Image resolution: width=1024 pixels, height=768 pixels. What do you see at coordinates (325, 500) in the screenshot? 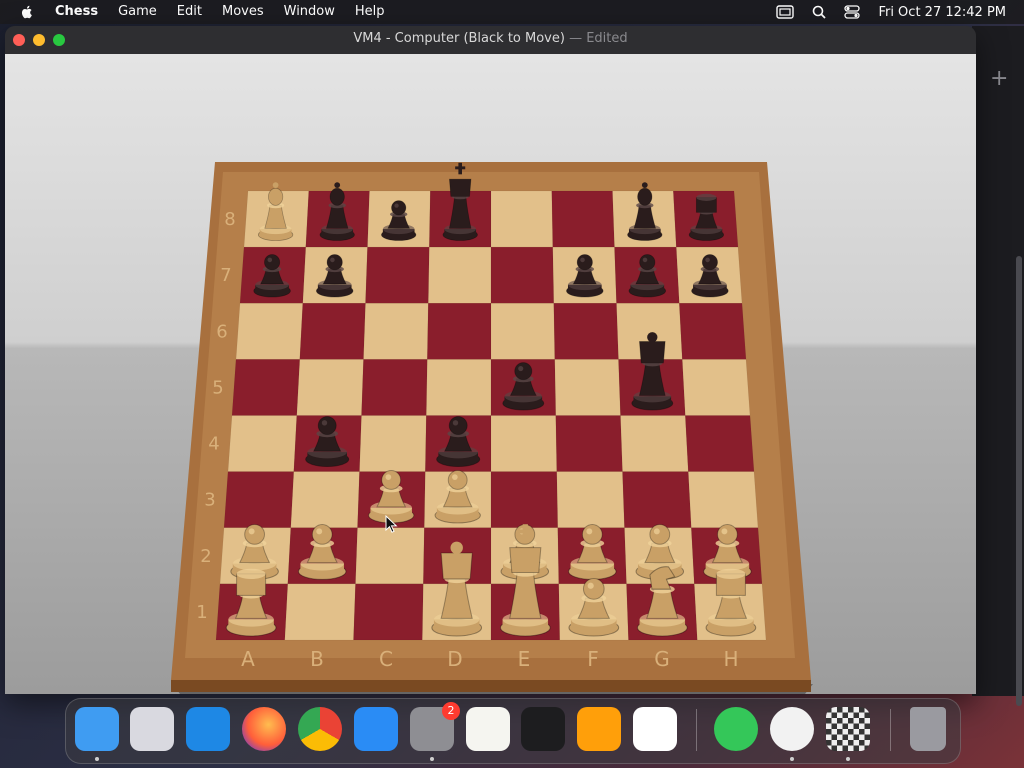
I see `square-b3` at bounding box center [325, 500].